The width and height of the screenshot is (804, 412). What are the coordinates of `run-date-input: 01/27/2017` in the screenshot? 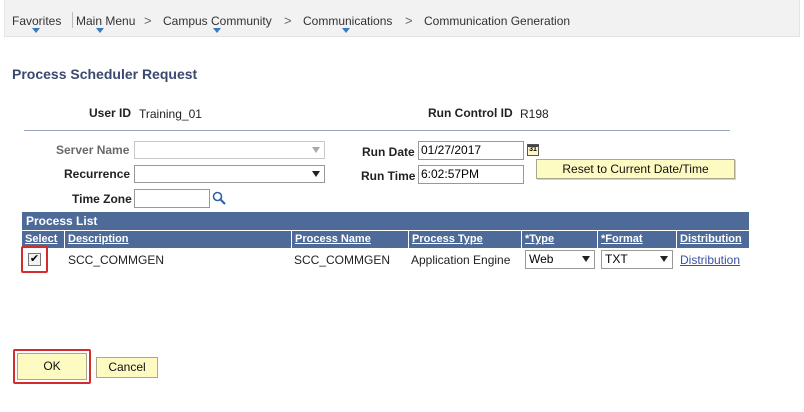 It's located at (471, 150).